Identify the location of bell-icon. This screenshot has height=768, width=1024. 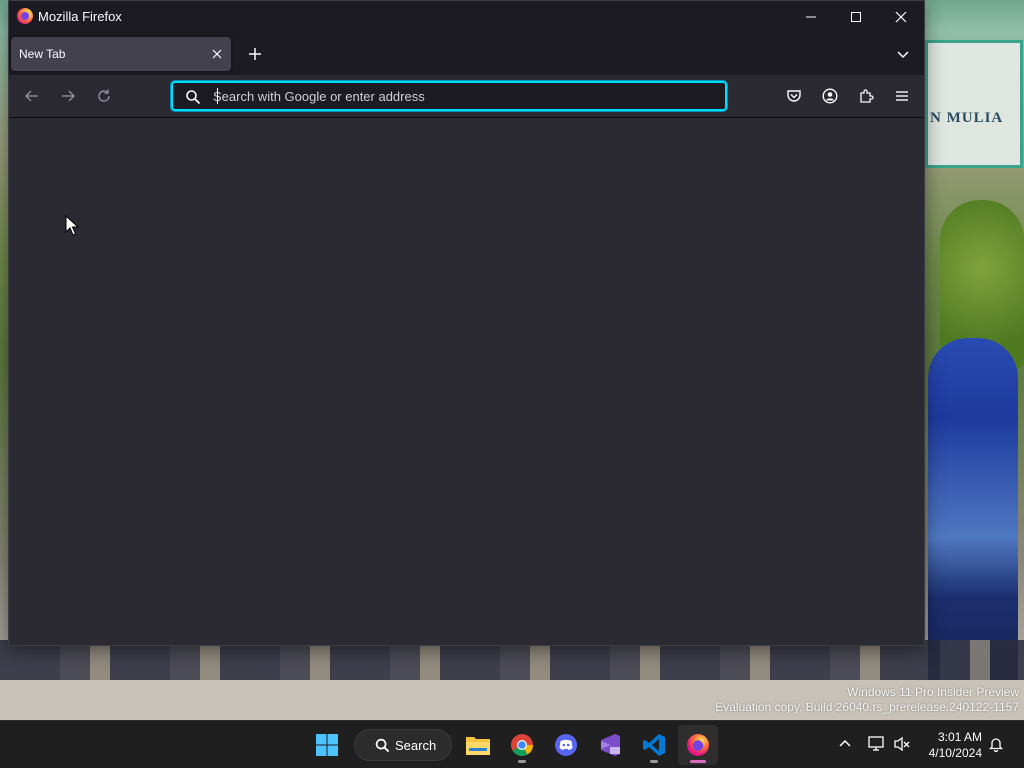
(996, 745).